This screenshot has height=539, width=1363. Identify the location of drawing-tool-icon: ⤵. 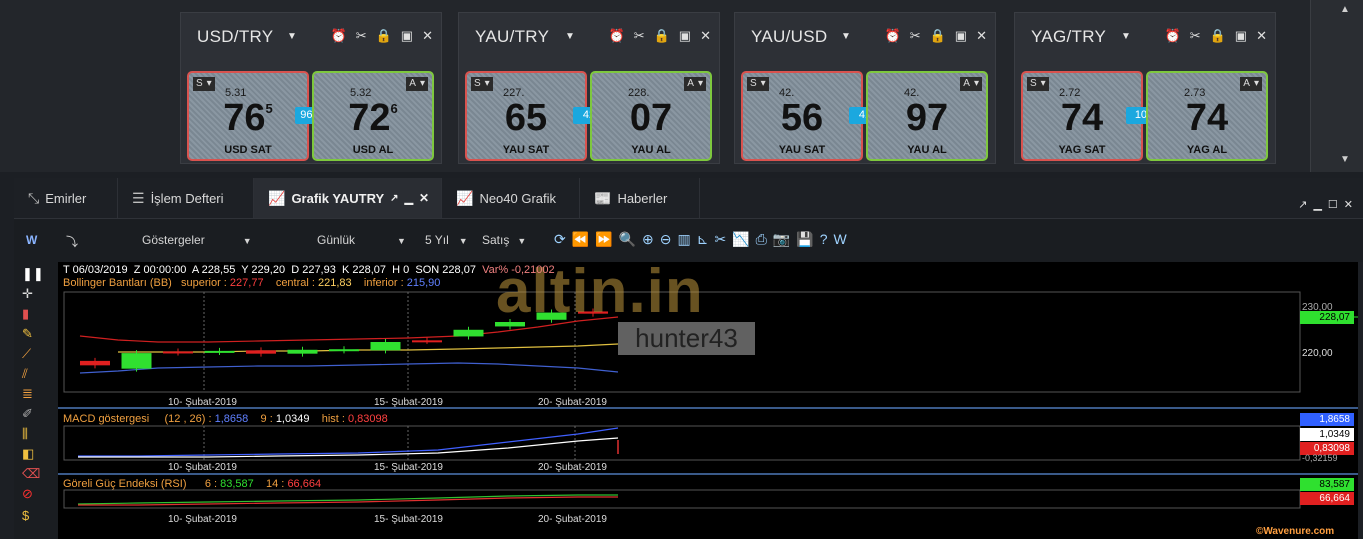
(72, 241).